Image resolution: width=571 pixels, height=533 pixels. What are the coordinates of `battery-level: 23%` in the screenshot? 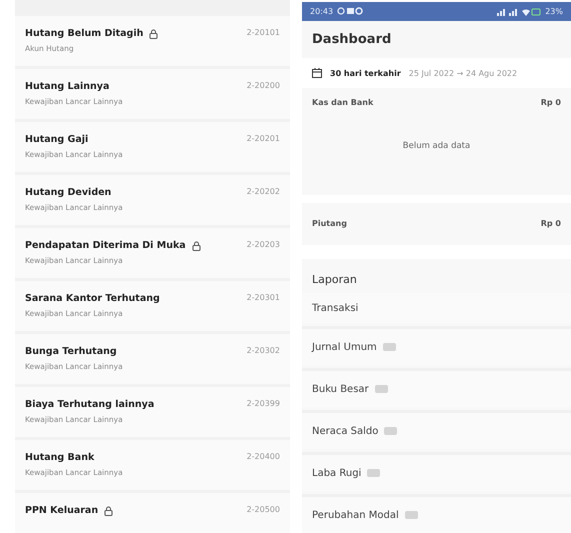 It's located at (554, 11).